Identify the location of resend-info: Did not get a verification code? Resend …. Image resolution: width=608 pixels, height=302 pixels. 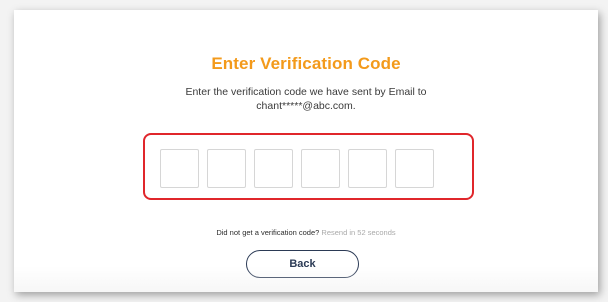
(306, 232).